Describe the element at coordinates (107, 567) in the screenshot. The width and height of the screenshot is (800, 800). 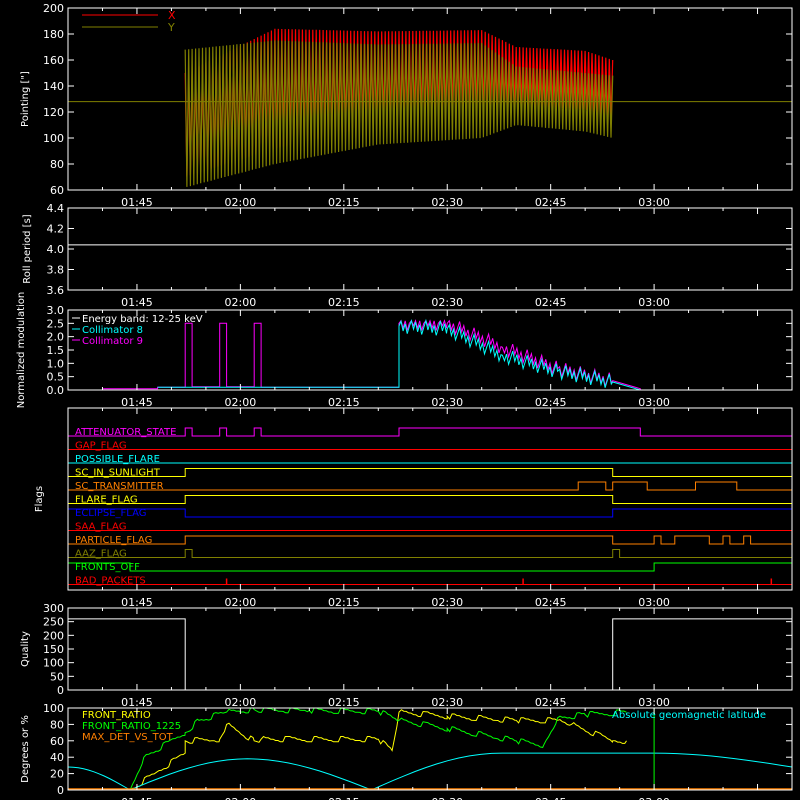
I see `flags-row-label: FRONTS_OFF` at that location.